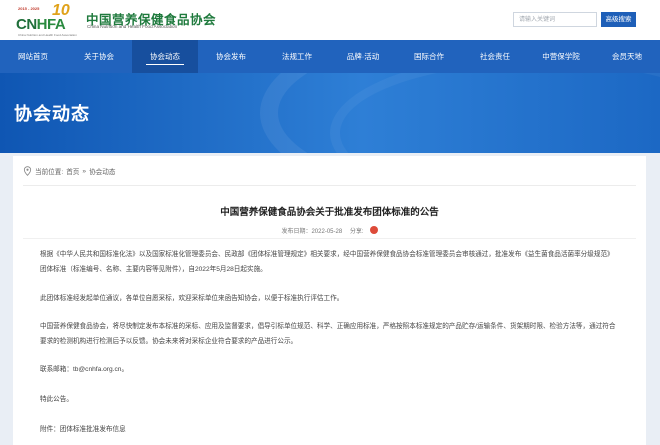 Image resolution: width=660 pixels, height=445 pixels. What do you see at coordinates (373, 230) in the screenshot?
I see `weibo-share-icon` at bounding box center [373, 230].